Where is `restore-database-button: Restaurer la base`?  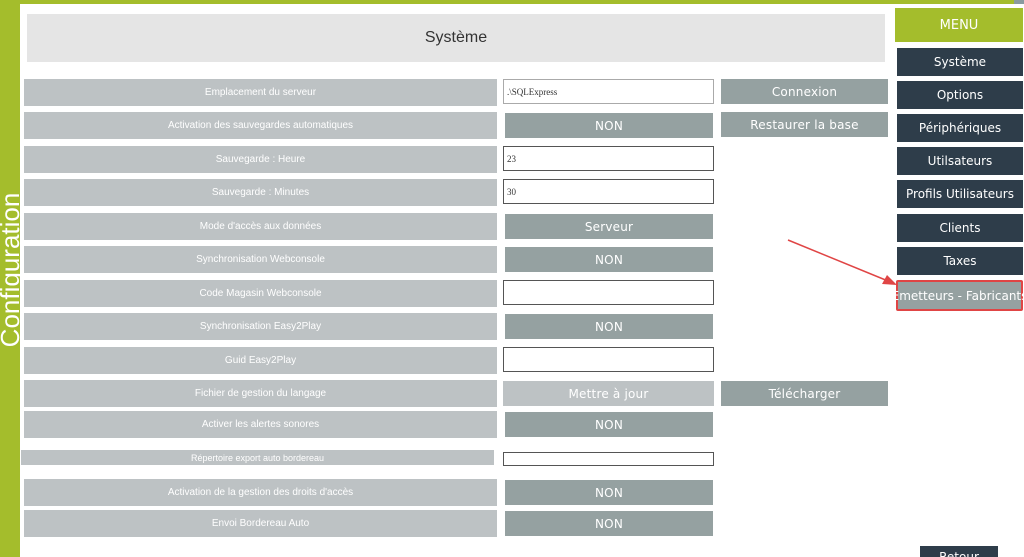
restore-database-button: Restaurer la base is located at coordinates (804, 124).